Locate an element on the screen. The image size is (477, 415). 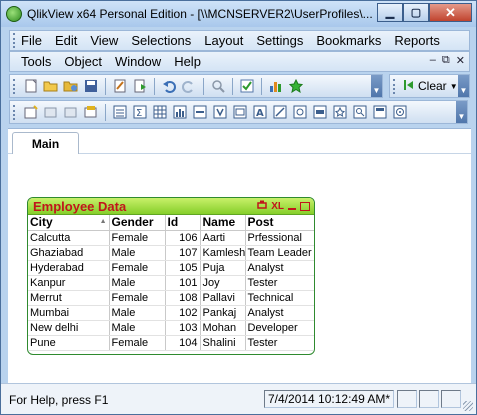
demote-sheet-icon is located at coordinates (71, 112).